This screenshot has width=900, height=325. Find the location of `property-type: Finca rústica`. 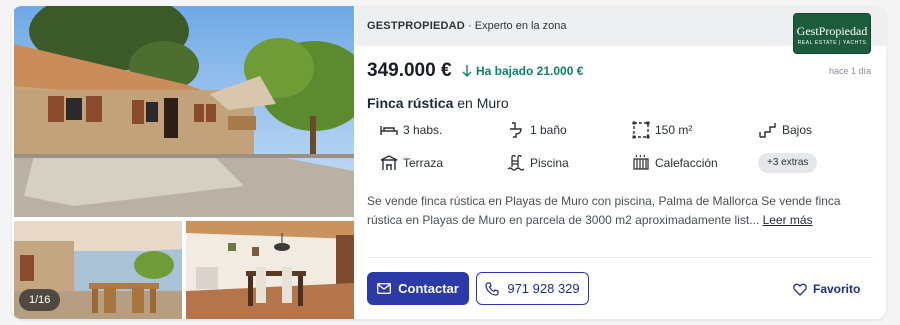

property-type: Finca rústica is located at coordinates (410, 103).